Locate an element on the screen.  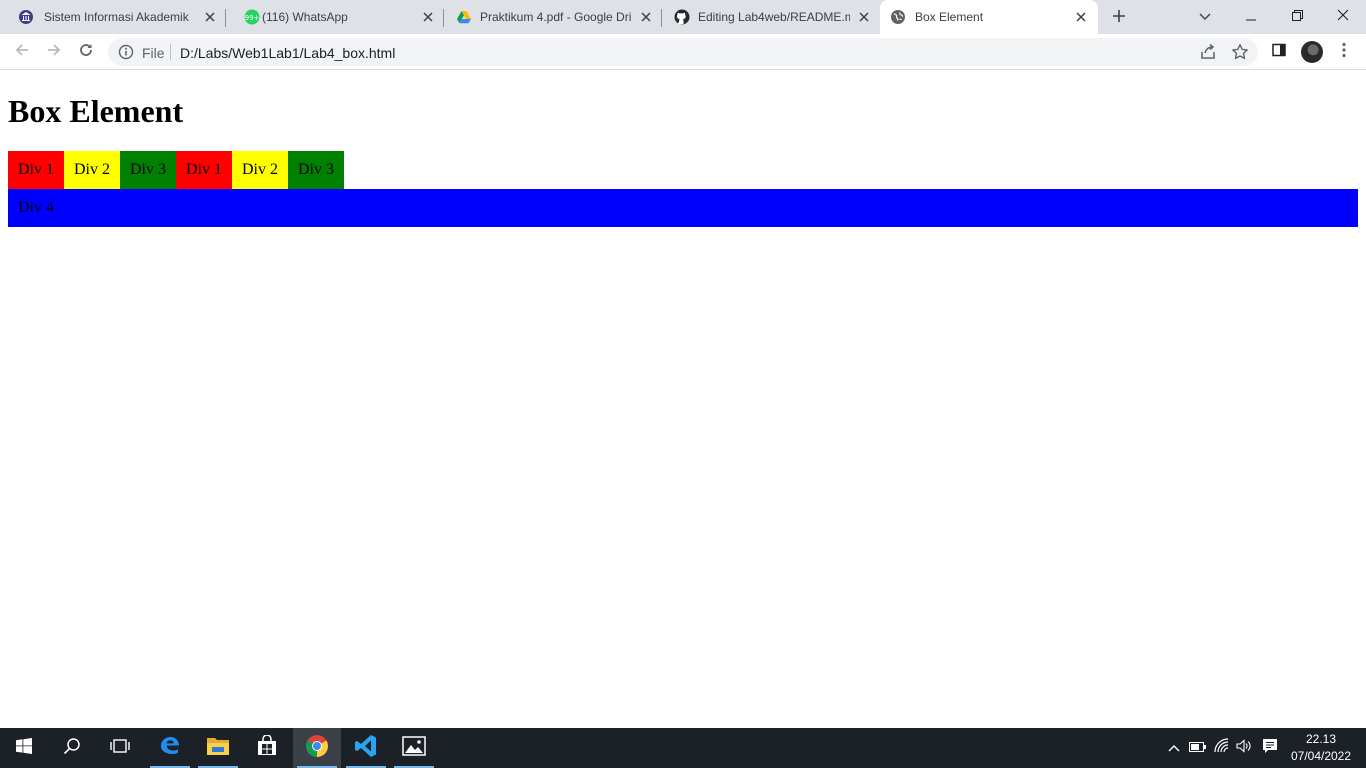
info-icon is located at coordinates (126, 52).